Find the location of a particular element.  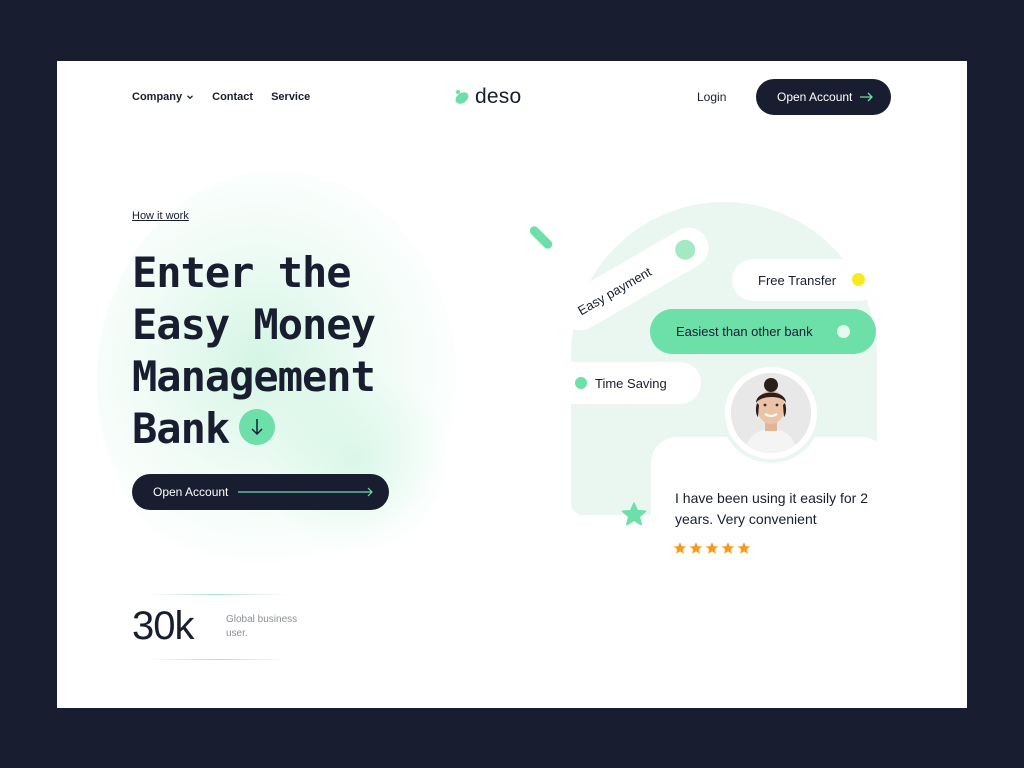

open-account-button: Open Account is located at coordinates (823, 97).